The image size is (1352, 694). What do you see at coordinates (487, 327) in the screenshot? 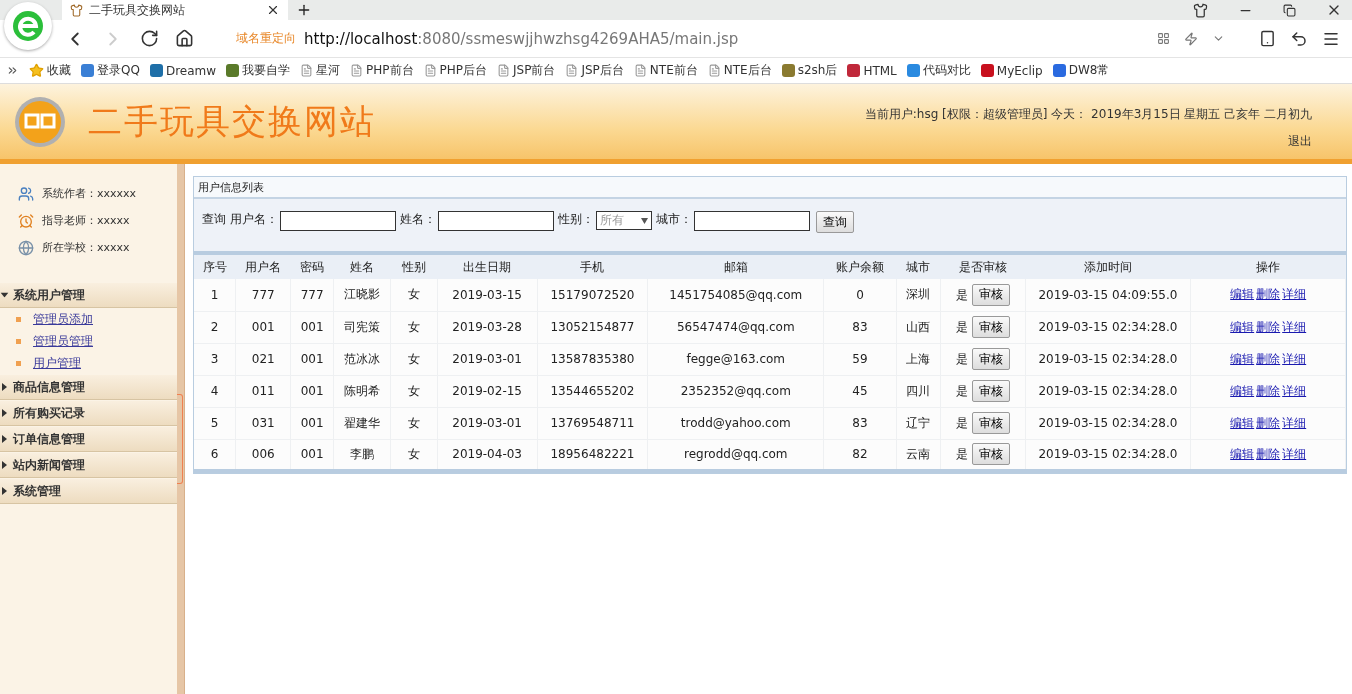
I see `table-cell: 2019-03-28` at bounding box center [487, 327].